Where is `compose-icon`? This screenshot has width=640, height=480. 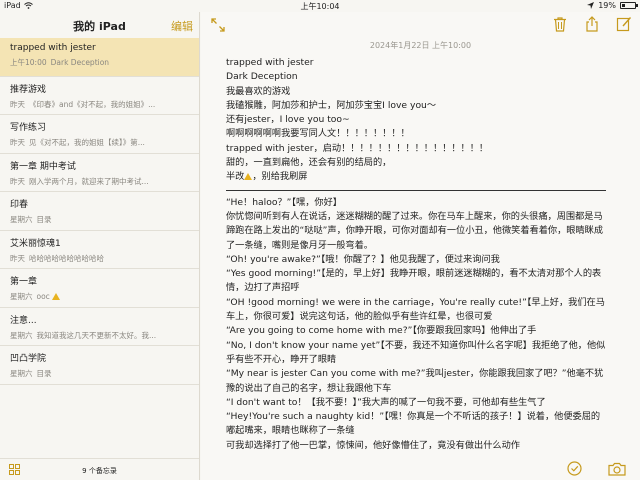
compose-icon is located at coordinates (624, 24).